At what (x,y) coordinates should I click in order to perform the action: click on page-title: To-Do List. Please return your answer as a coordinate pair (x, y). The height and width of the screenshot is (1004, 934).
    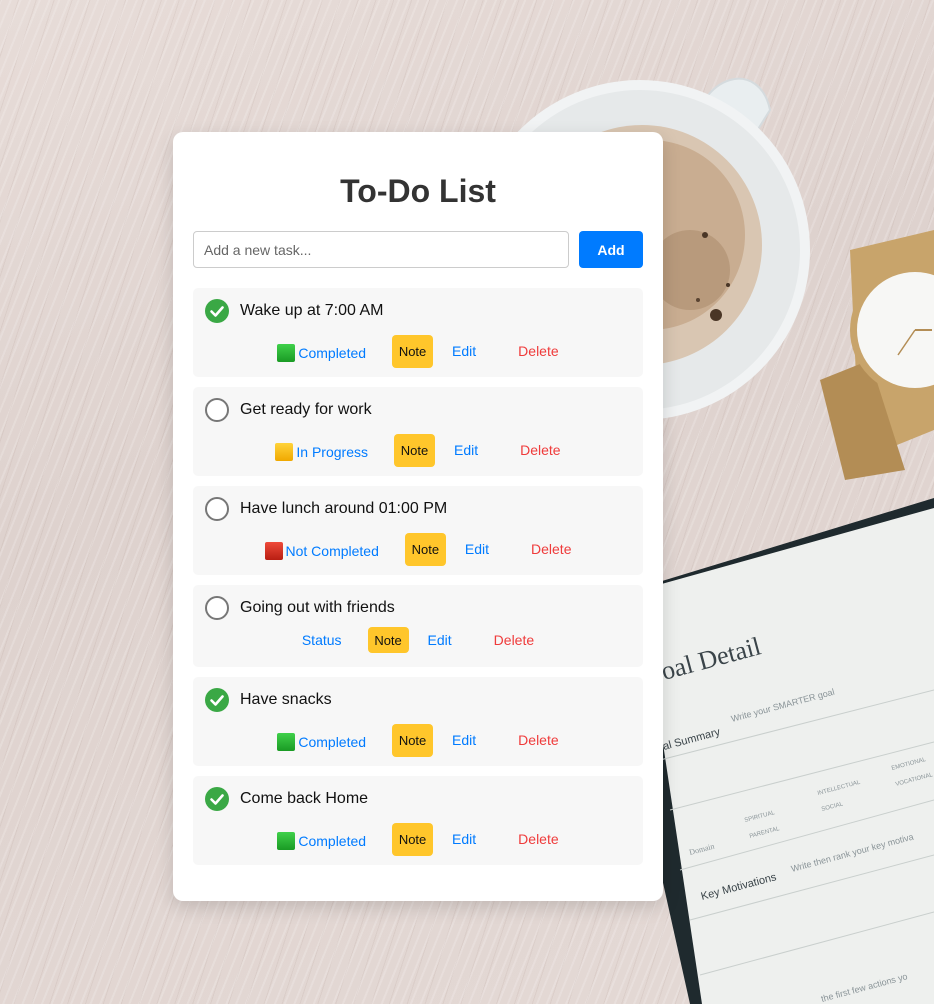
    Looking at the image, I should click on (418, 191).